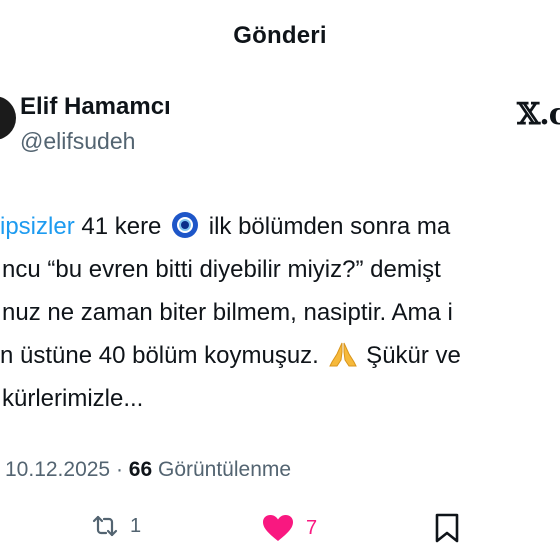 The height and width of the screenshot is (560, 560). I want to click on views-count: 66, so click(140, 469).